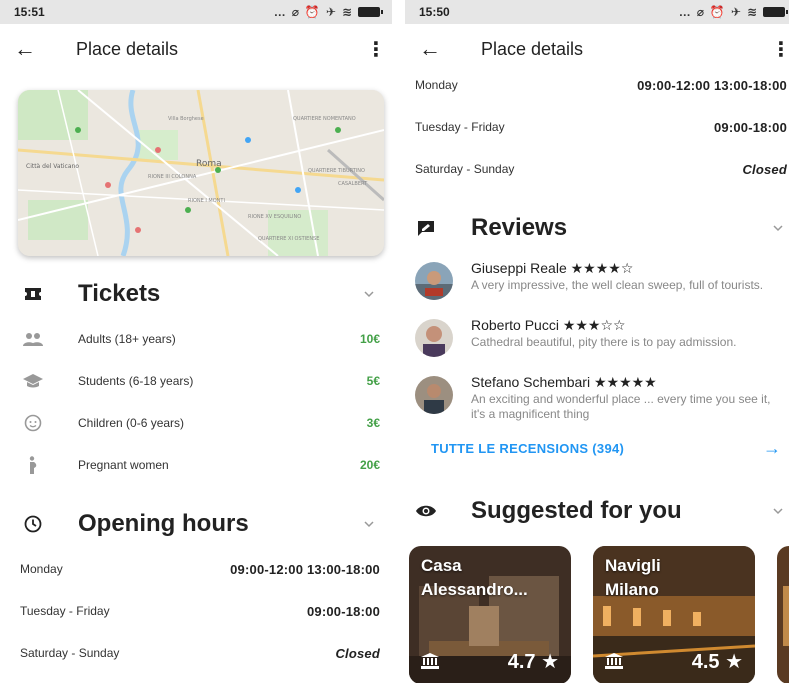 The width and height of the screenshot is (789, 683). Describe the element at coordinates (123, 465) in the screenshot. I see `ticket-label: Pregnant women` at that location.